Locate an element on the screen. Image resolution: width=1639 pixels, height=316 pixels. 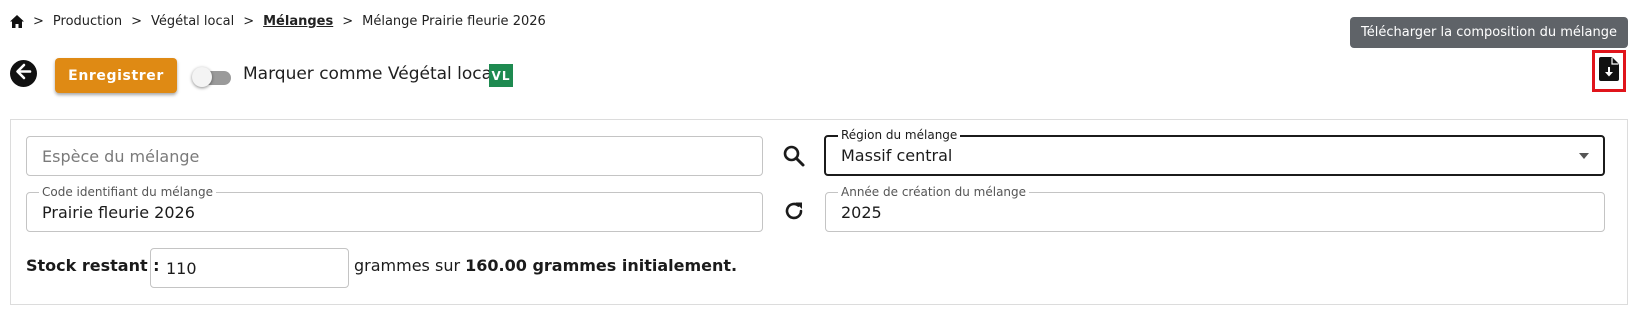
stock-label: Stock restant : is located at coordinates (93, 265).